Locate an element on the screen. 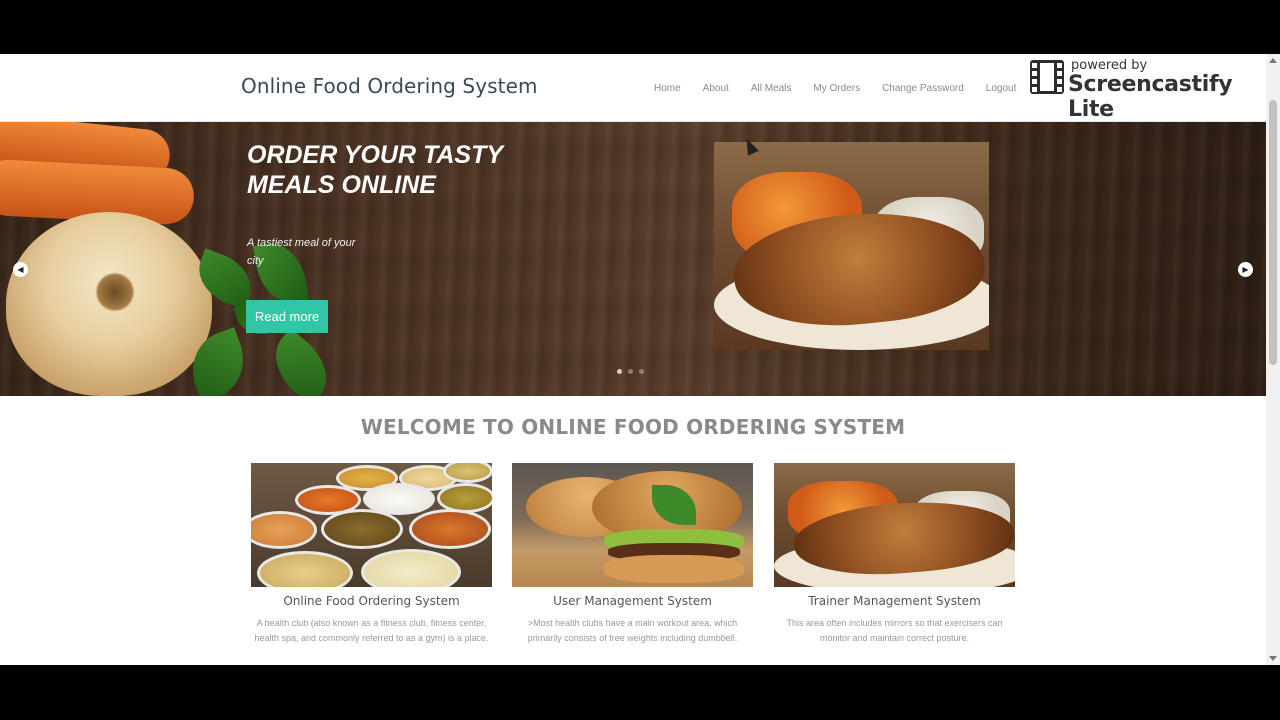 Image resolution: width=1280 pixels, height=720 pixels. nav-logout: Logout is located at coordinates (1001, 88).